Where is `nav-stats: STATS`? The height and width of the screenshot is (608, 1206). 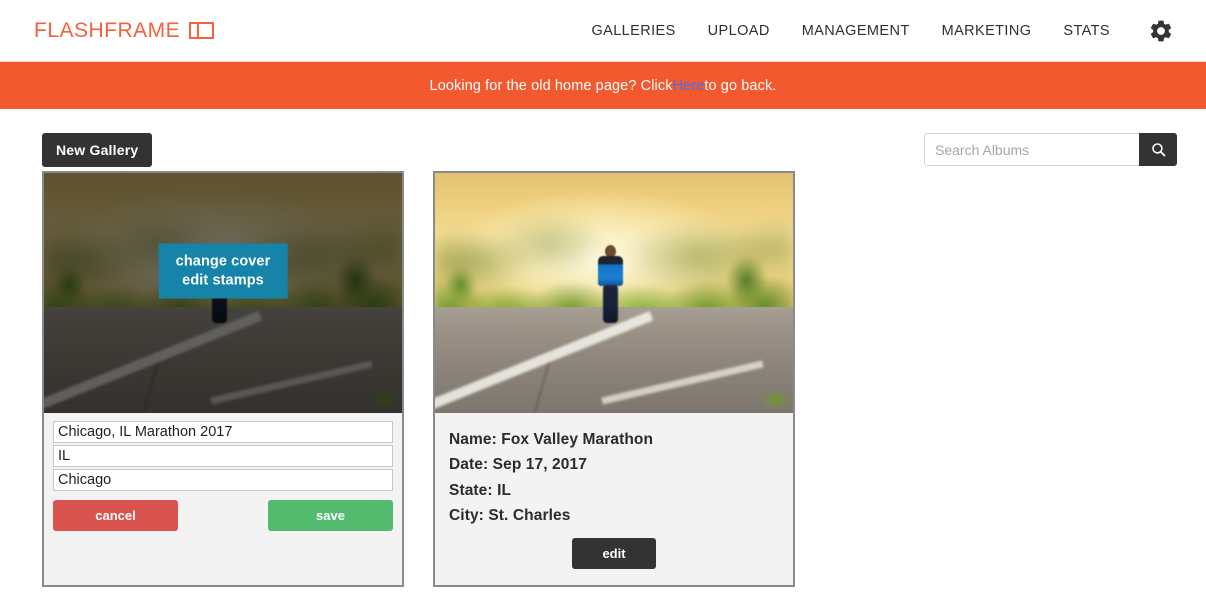 nav-stats: STATS is located at coordinates (1086, 31).